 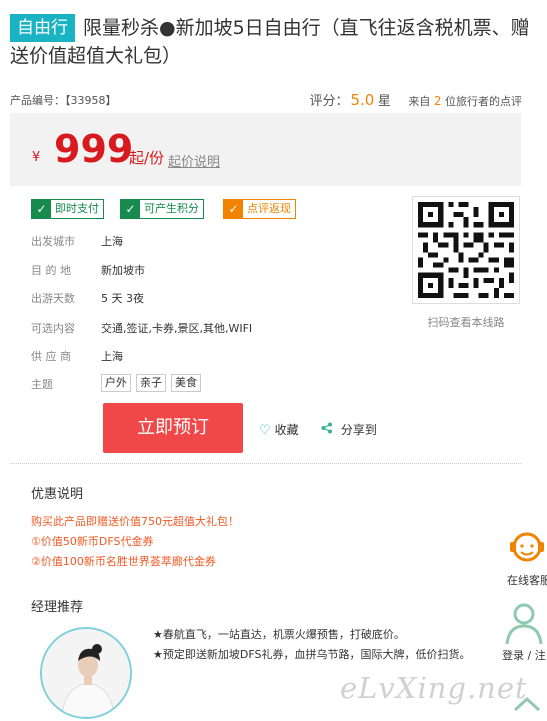 I want to click on customer-service-icon, so click(x=527, y=547).